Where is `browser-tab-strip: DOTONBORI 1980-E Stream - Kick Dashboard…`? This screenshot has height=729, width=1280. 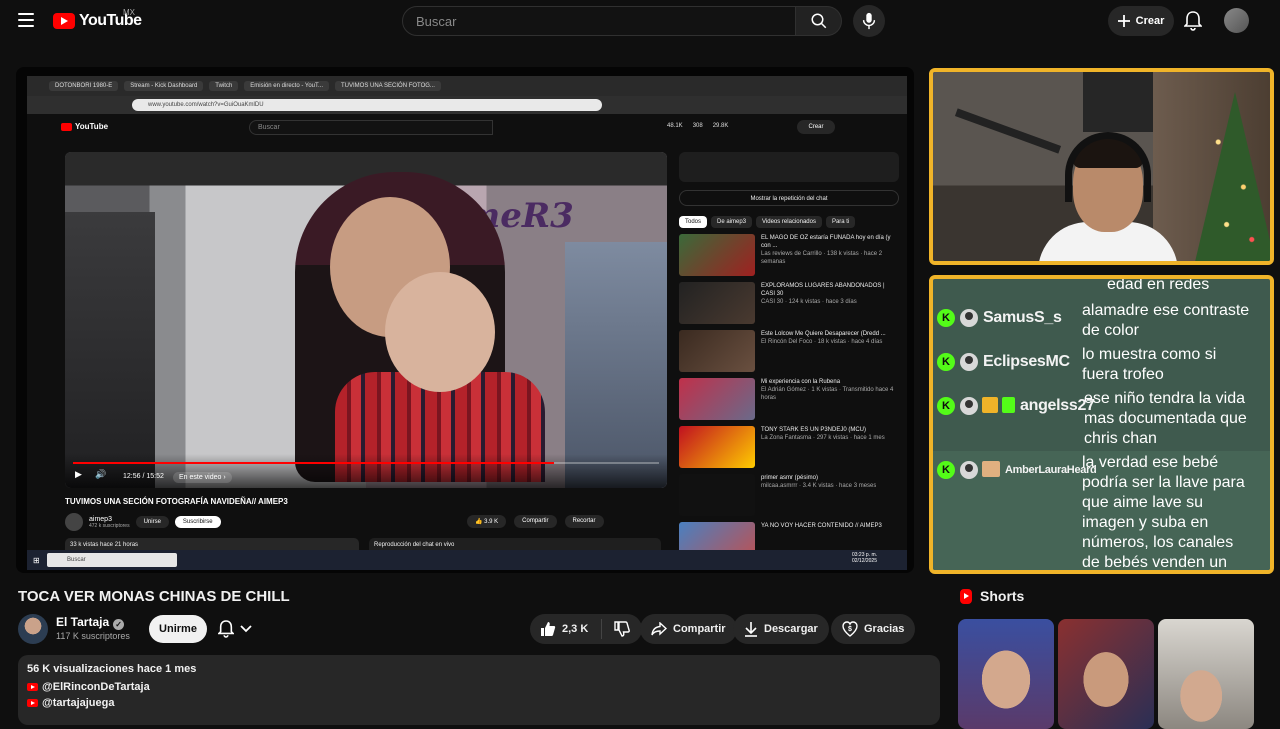
browser-tab-strip: DOTONBORI 1980-E Stream - Kick Dashboard… is located at coordinates (467, 86).